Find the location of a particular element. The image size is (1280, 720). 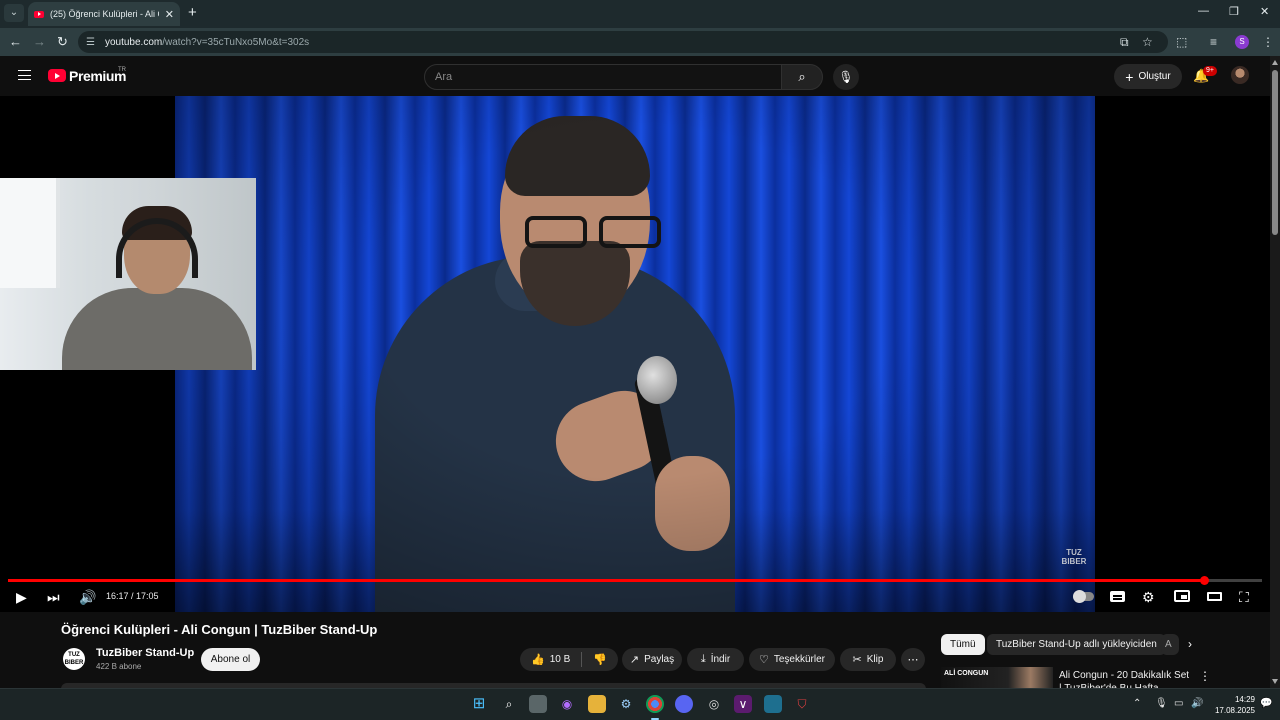

shield-app-icon: ⛉ is located at coordinates (802, 704).